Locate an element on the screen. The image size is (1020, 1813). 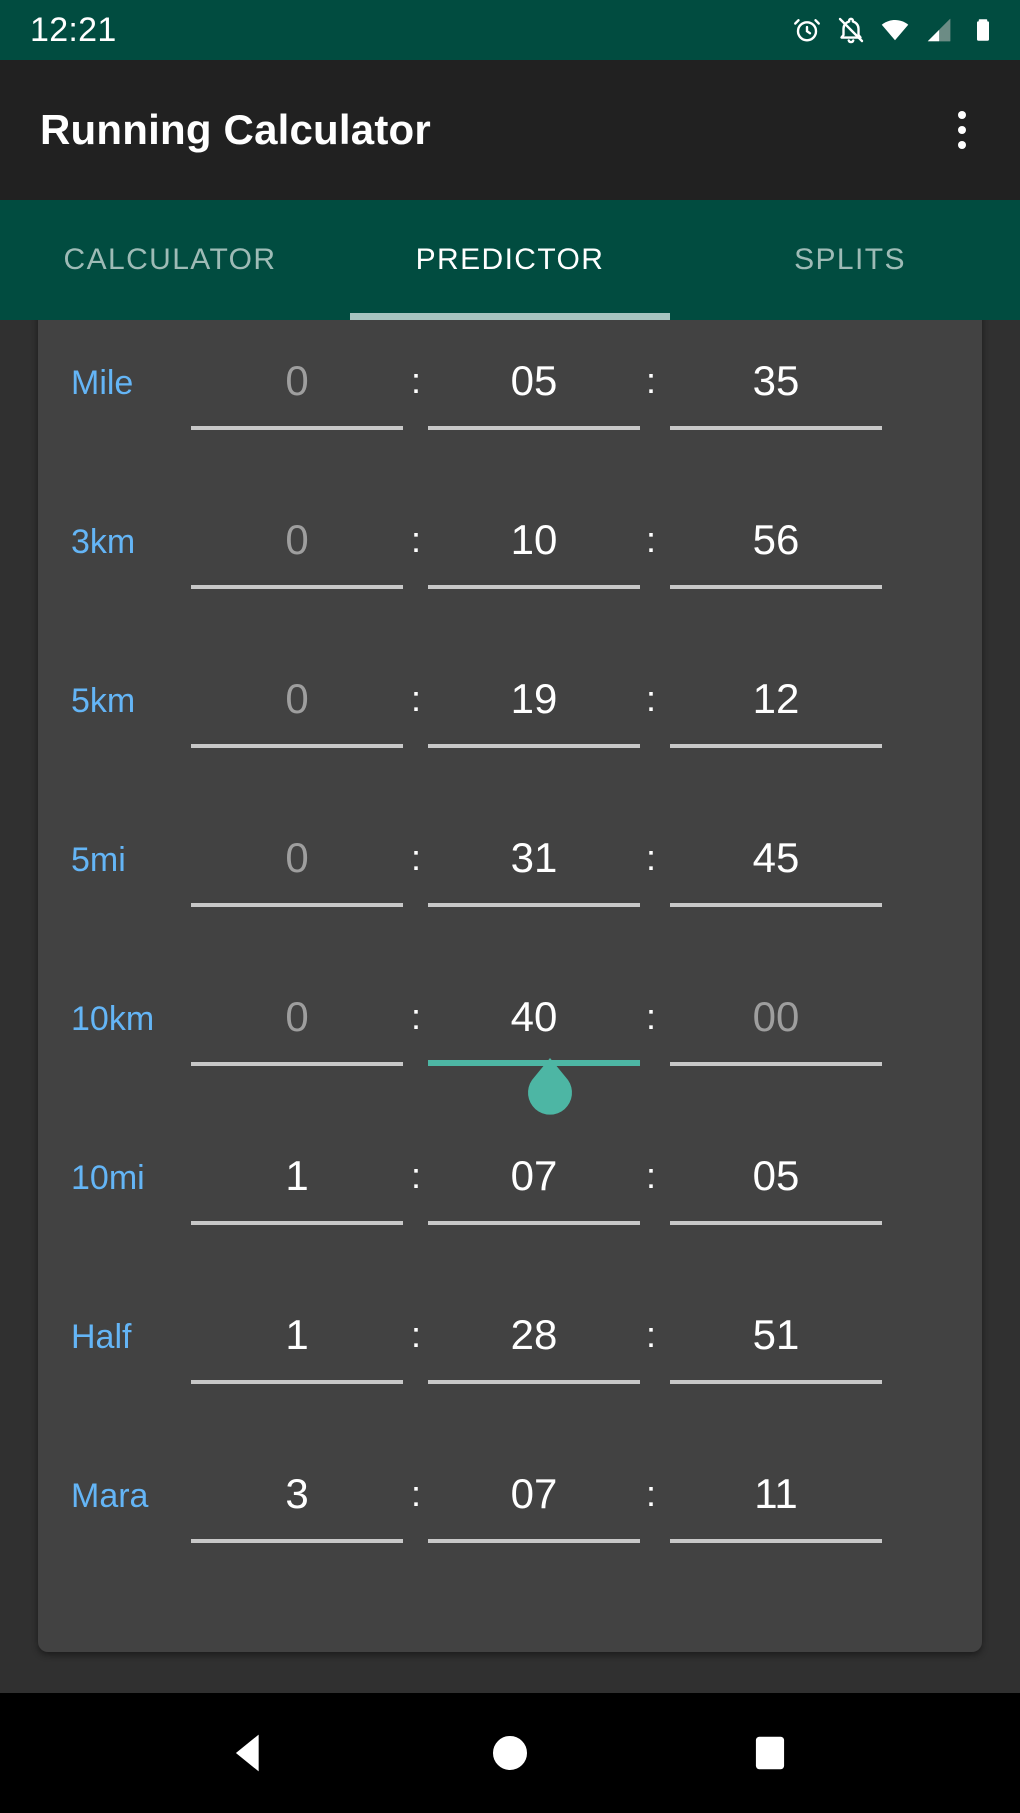
circle-icon is located at coordinates (510, 1753).